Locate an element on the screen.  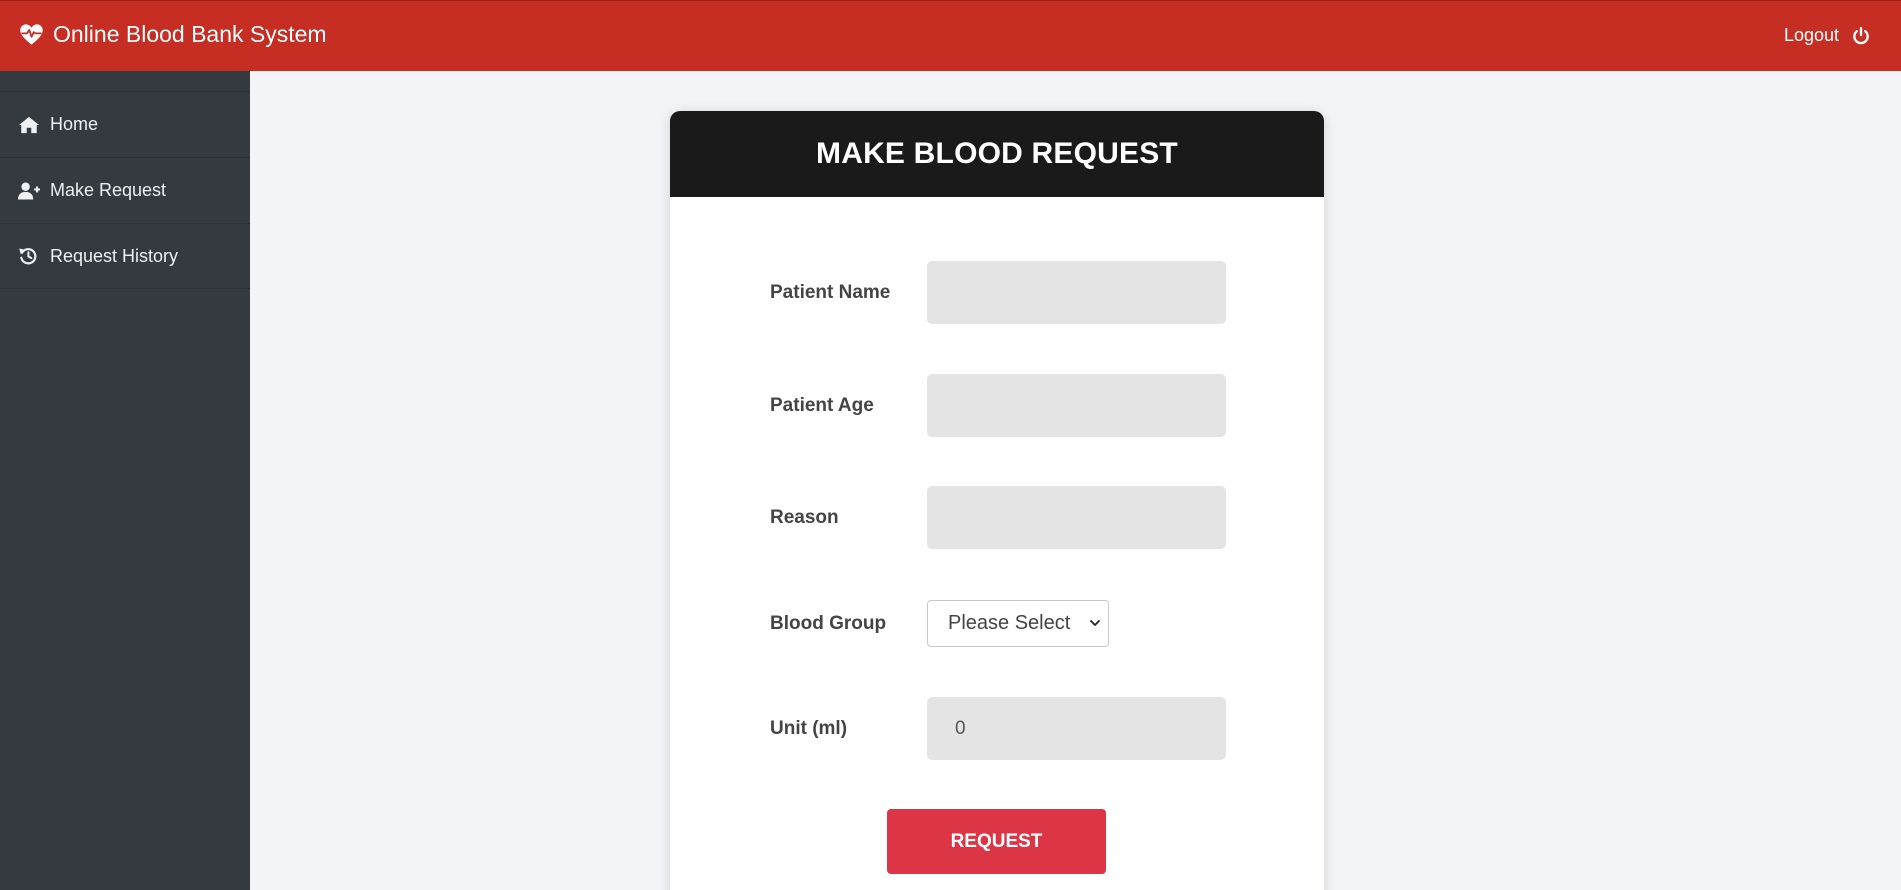
patient-age-row: Patient Age is located at coordinates (998, 405).